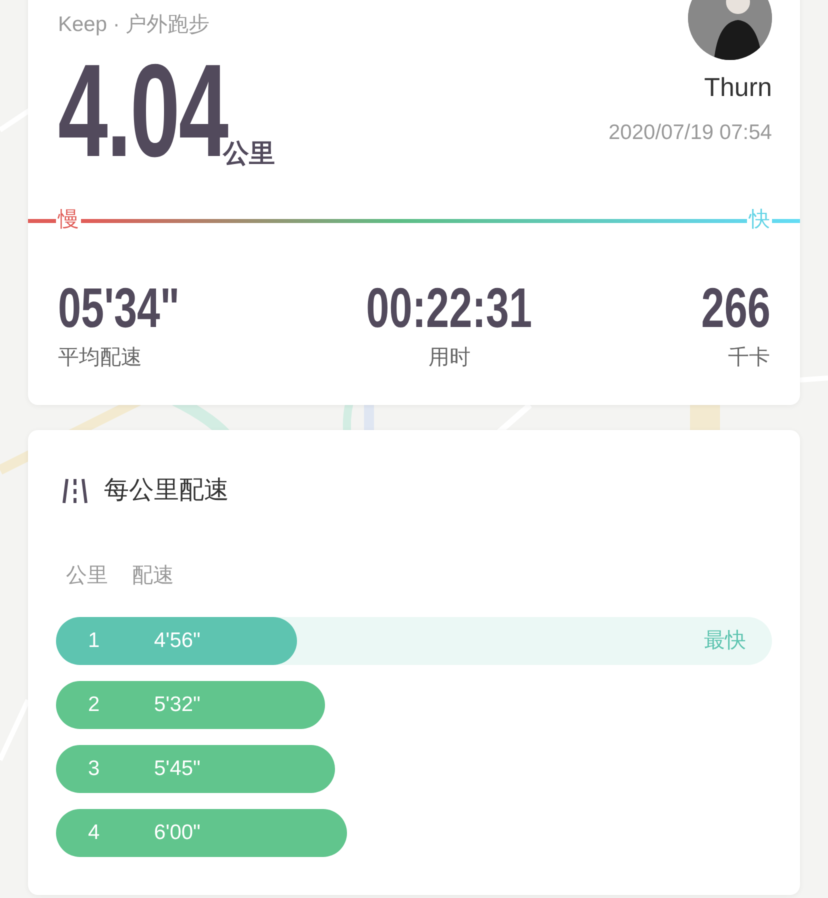  What do you see at coordinates (749, 358) in the screenshot?
I see `stat-label: 千卡` at bounding box center [749, 358].